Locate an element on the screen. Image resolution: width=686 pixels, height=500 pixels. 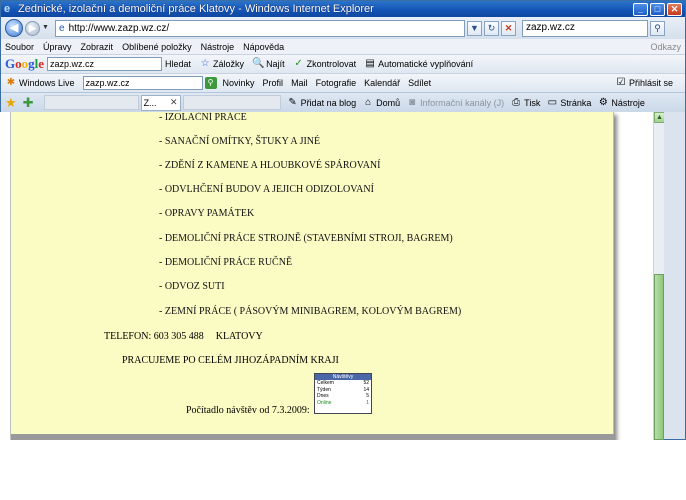
live-icon: ✱ is located at coordinates (11, 82).